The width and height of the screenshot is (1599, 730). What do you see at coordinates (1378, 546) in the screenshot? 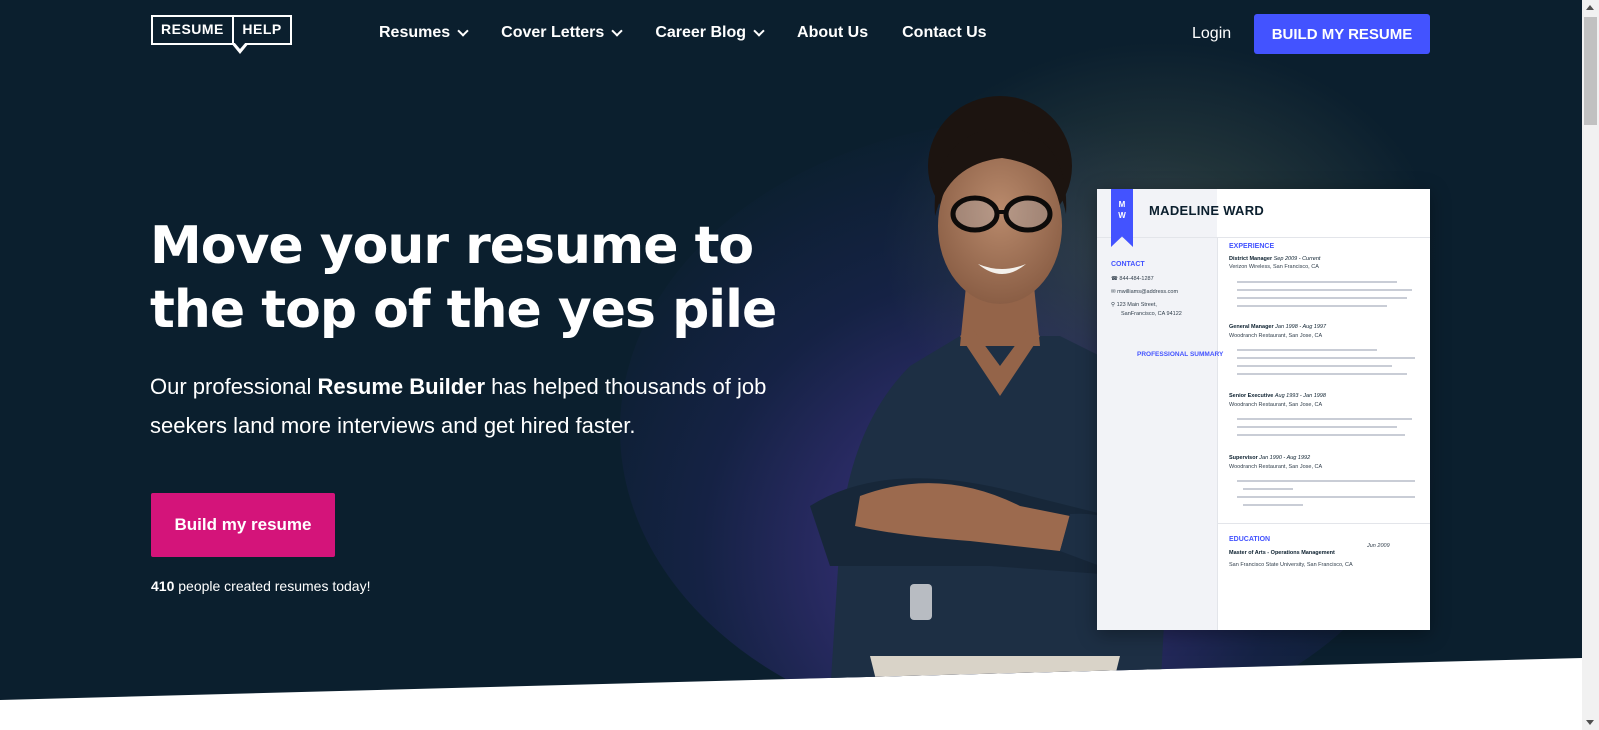
I see `degree-date: Jun 2009` at bounding box center [1378, 546].